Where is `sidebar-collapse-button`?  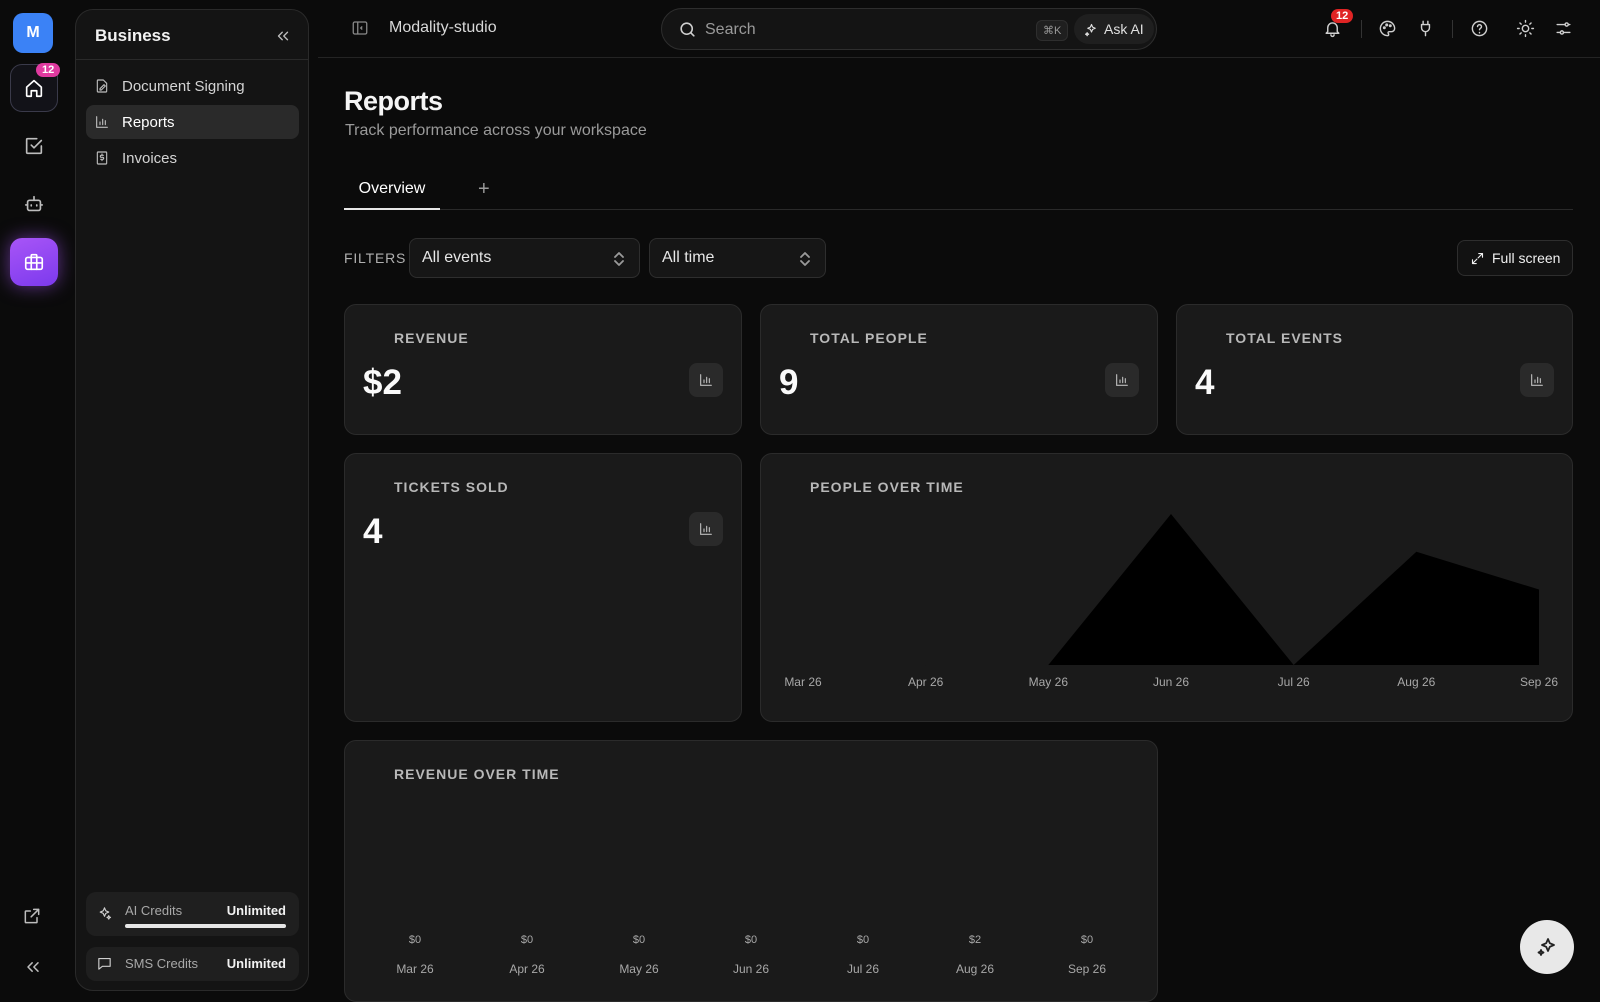 sidebar-collapse-button is located at coordinates (284, 37).